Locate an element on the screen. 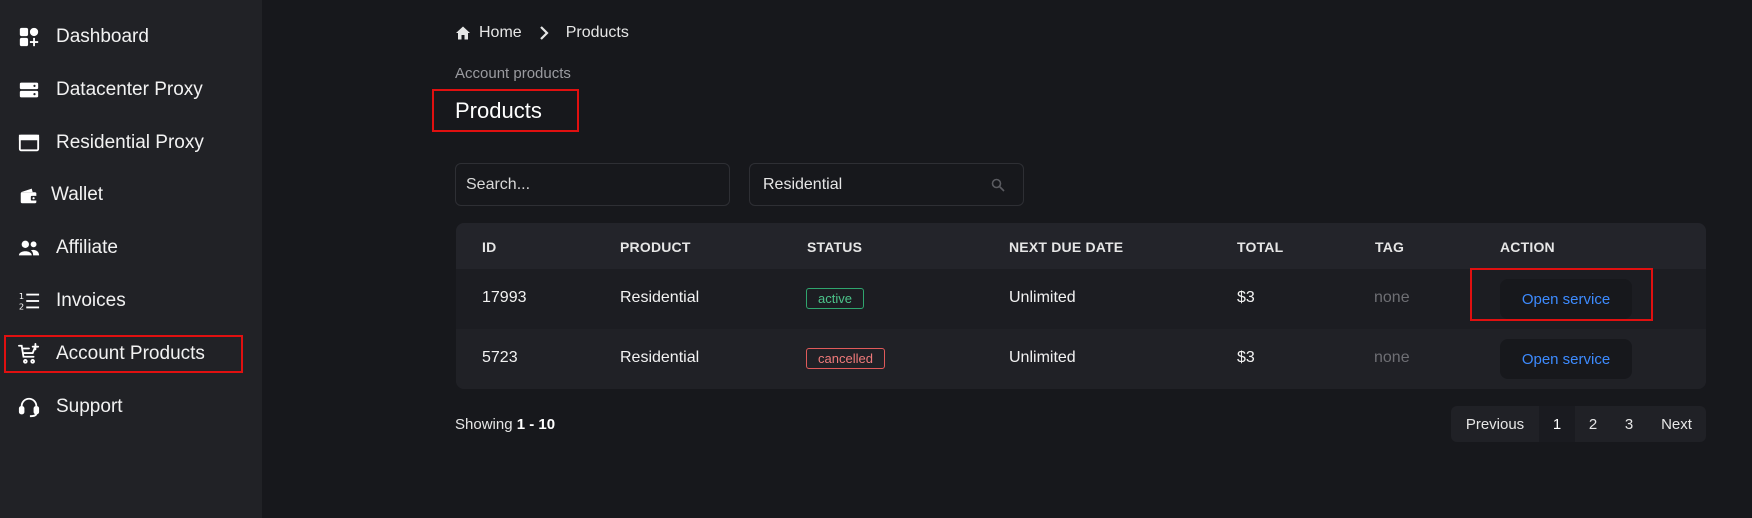  sidebar-item-label: Wallet is located at coordinates (77, 194).